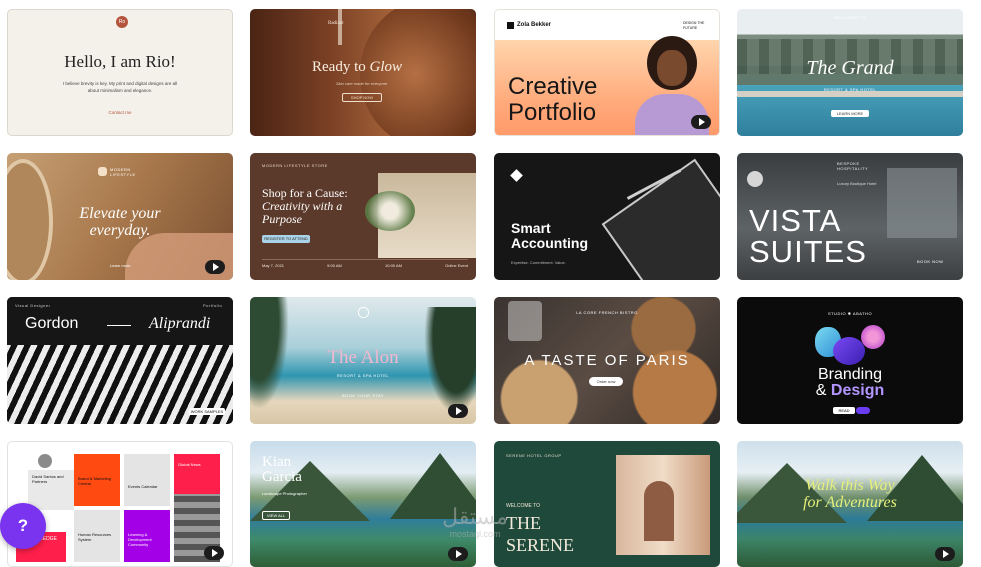 The height and width of the screenshot is (567, 981). I want to click on card-title: Walk this Way for Adventures, so click(850, 494).